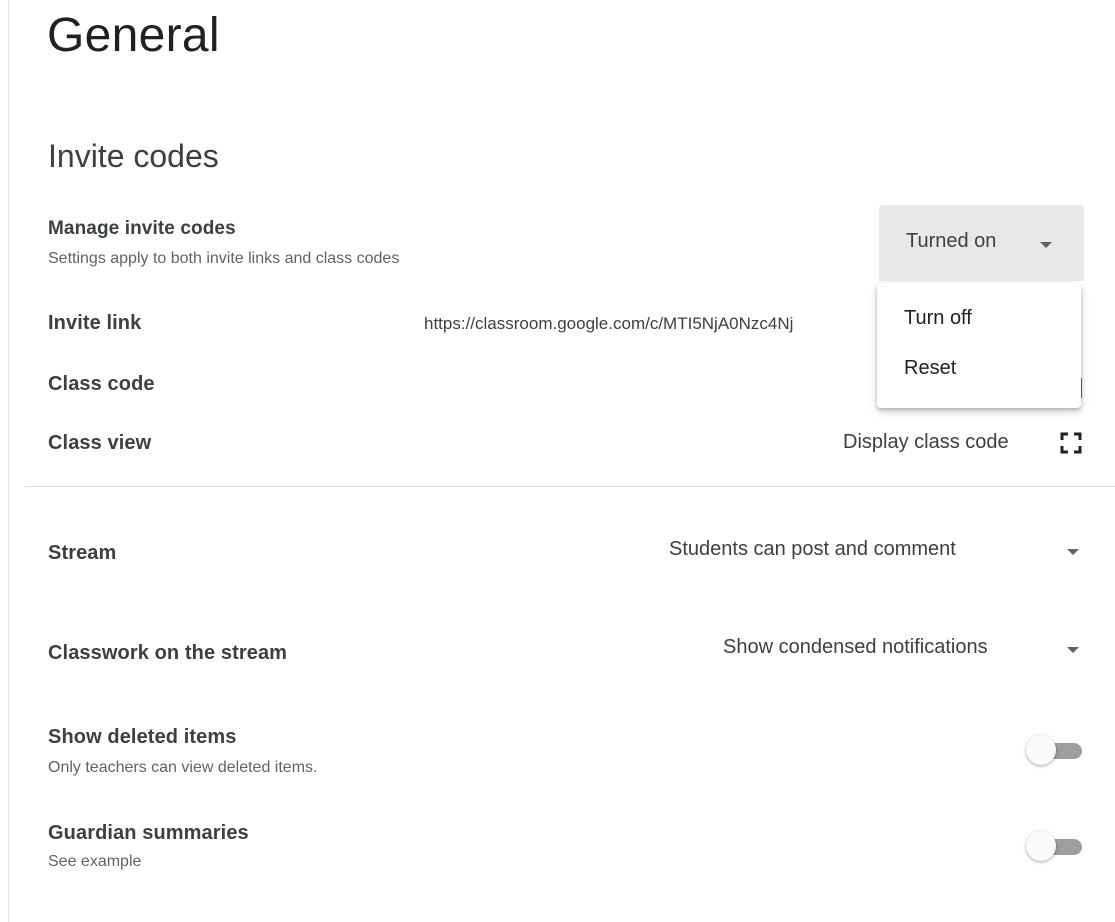 The height and width of the screenshot is (922, 1115). What do you see at coordinates (133, 156) in the screenshot?
I see `section-title-invite-codes: Invite codes` at bounding box center [133, 156].